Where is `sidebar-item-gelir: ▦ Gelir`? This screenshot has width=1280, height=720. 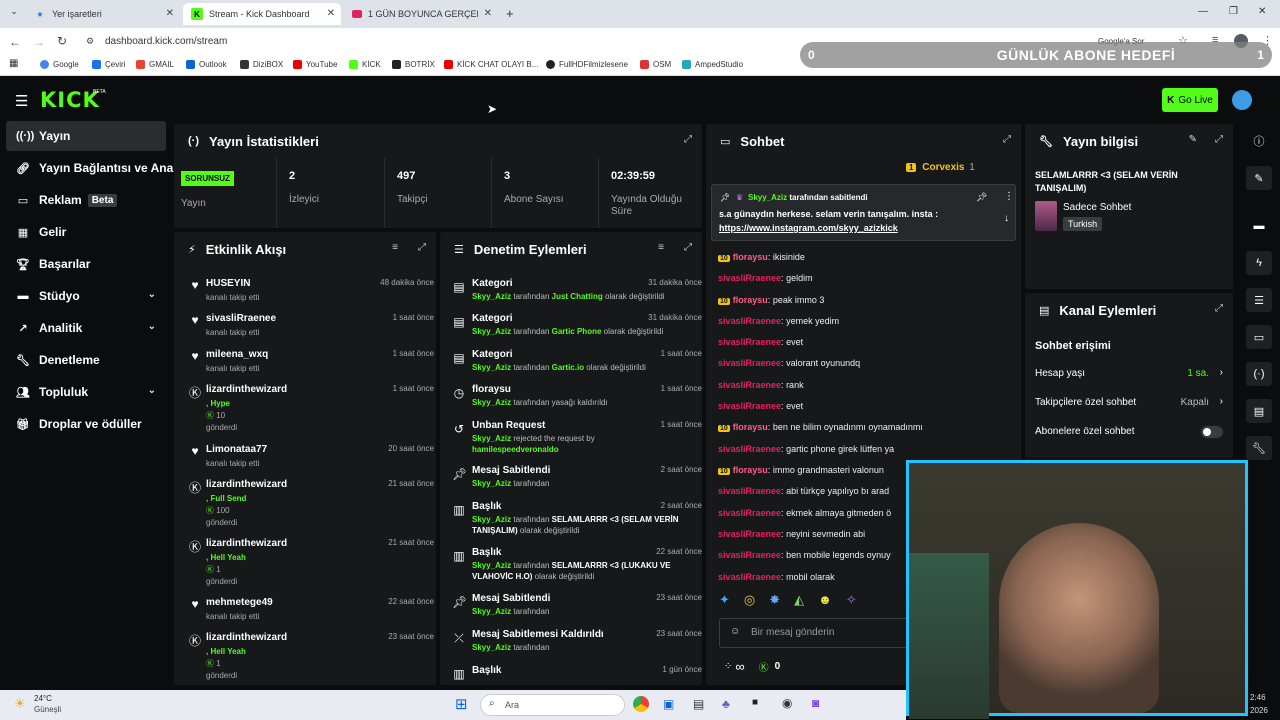
sidebar-item-gelir: ▦ Gelir is located at coordinates (86, 232).